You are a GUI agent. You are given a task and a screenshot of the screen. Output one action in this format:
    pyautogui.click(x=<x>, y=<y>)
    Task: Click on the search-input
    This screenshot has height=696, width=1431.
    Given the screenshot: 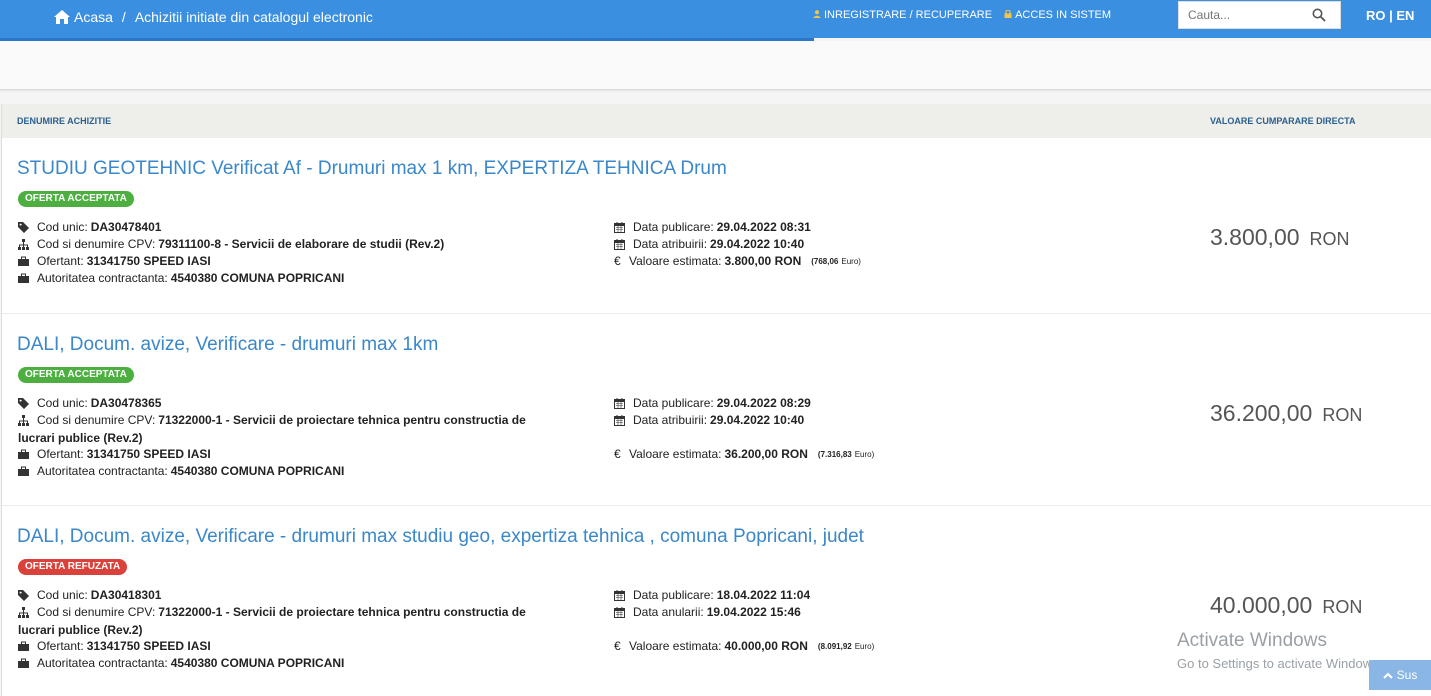 What is the action you would take?
    pyautogui.click(x=1239, y=15)
    